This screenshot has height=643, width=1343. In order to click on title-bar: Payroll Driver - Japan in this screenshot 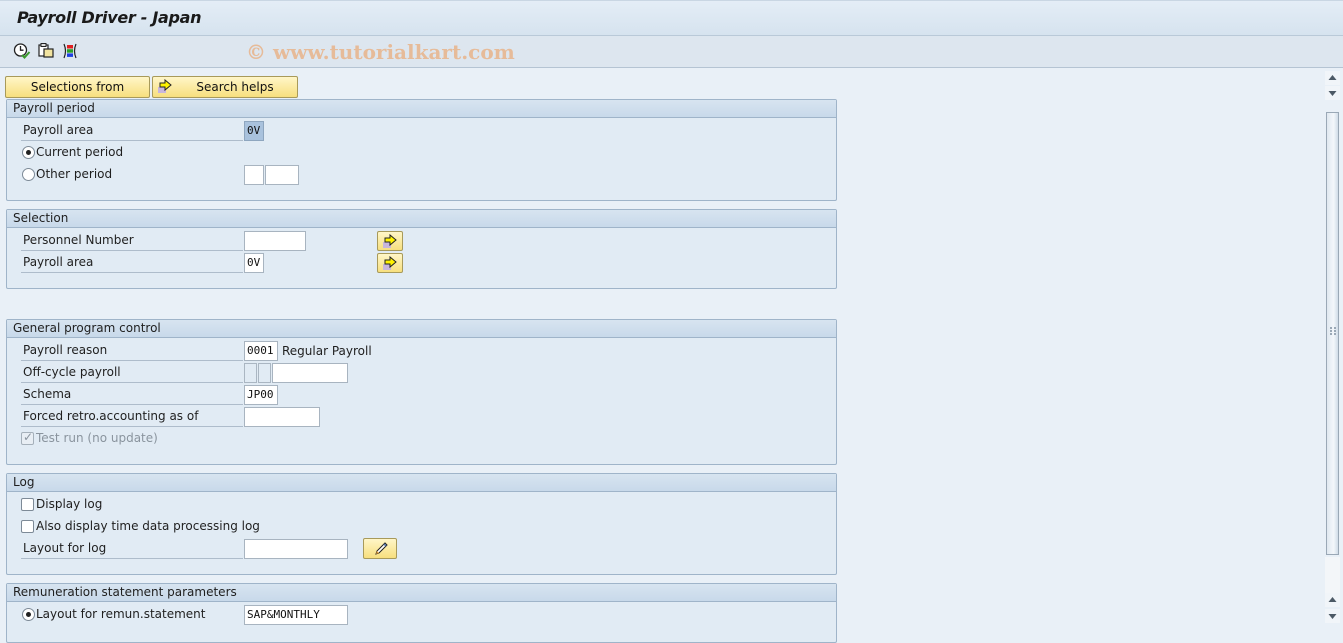, I will do `click(671, 18)`.